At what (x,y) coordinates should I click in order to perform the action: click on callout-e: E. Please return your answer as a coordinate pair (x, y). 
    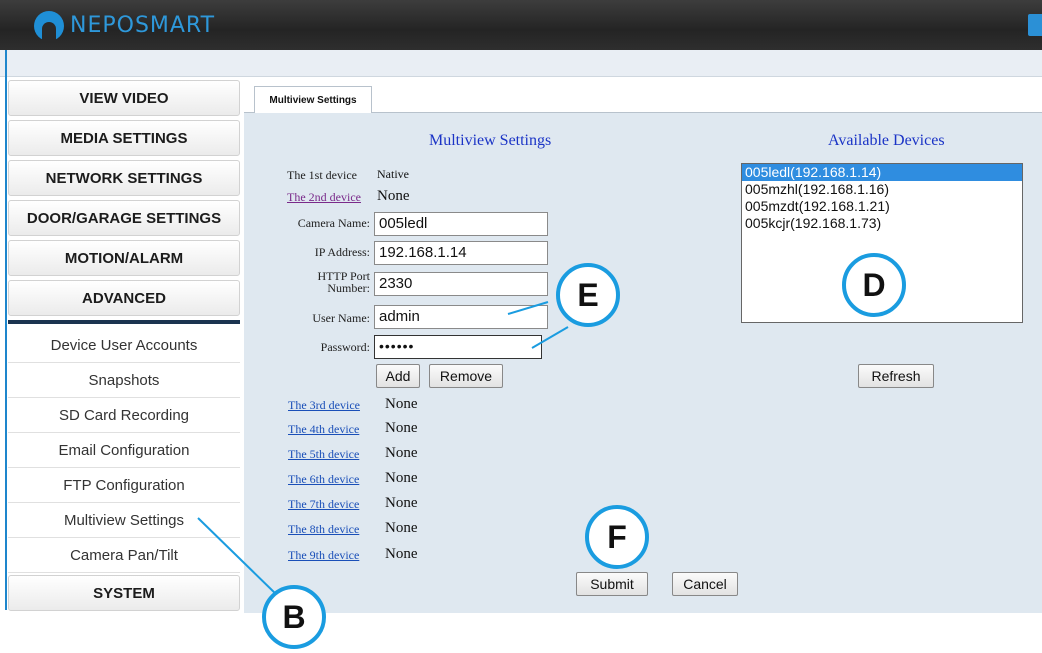
    Looking at the image, I should click on (588, 295).